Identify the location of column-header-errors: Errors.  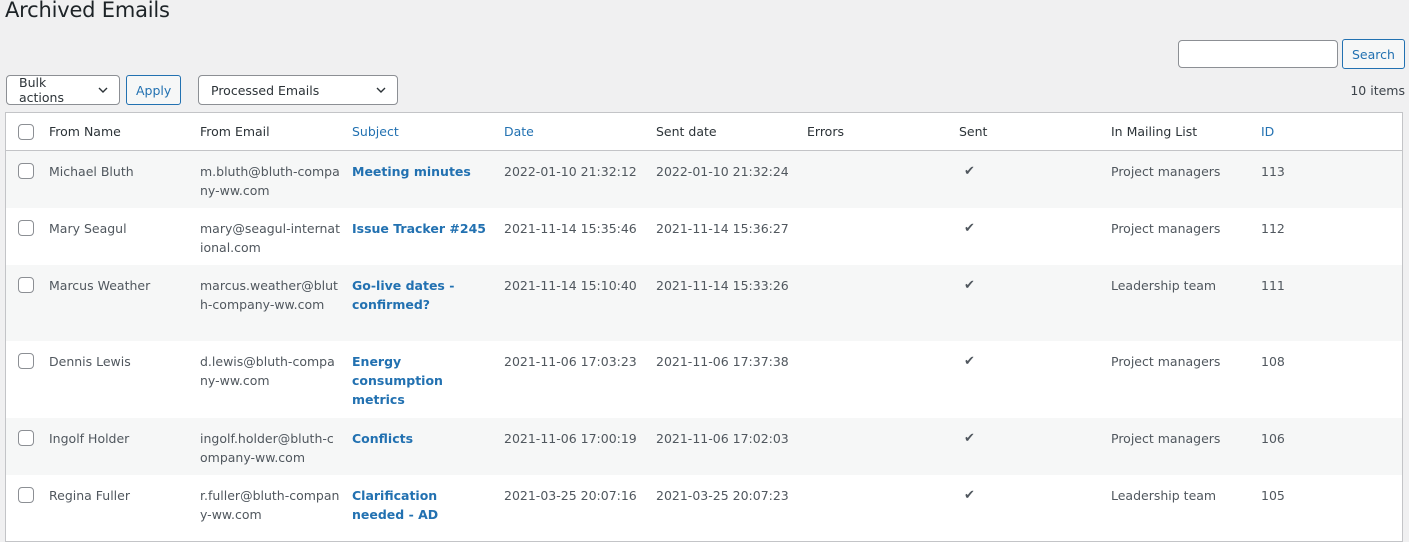
(825, 131).